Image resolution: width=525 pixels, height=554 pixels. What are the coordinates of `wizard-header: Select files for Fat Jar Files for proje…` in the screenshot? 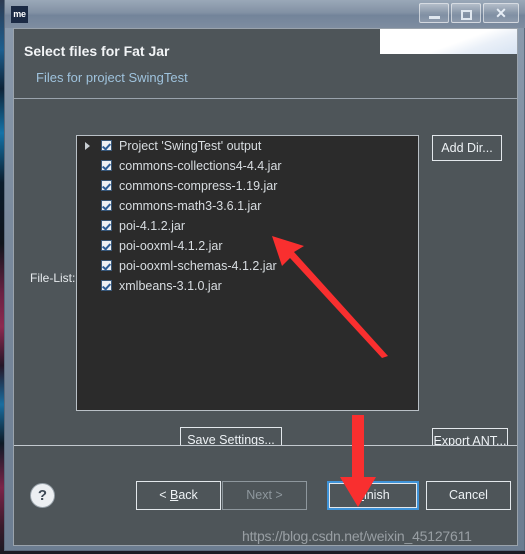 It's located at (265, 64).